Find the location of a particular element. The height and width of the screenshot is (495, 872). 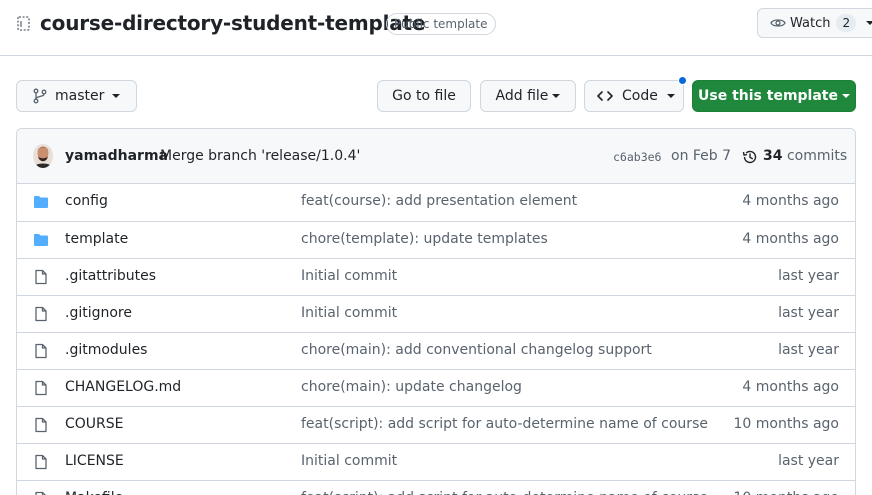

commit-sha: c6ab3e6 is located at coordinates (637, 157).